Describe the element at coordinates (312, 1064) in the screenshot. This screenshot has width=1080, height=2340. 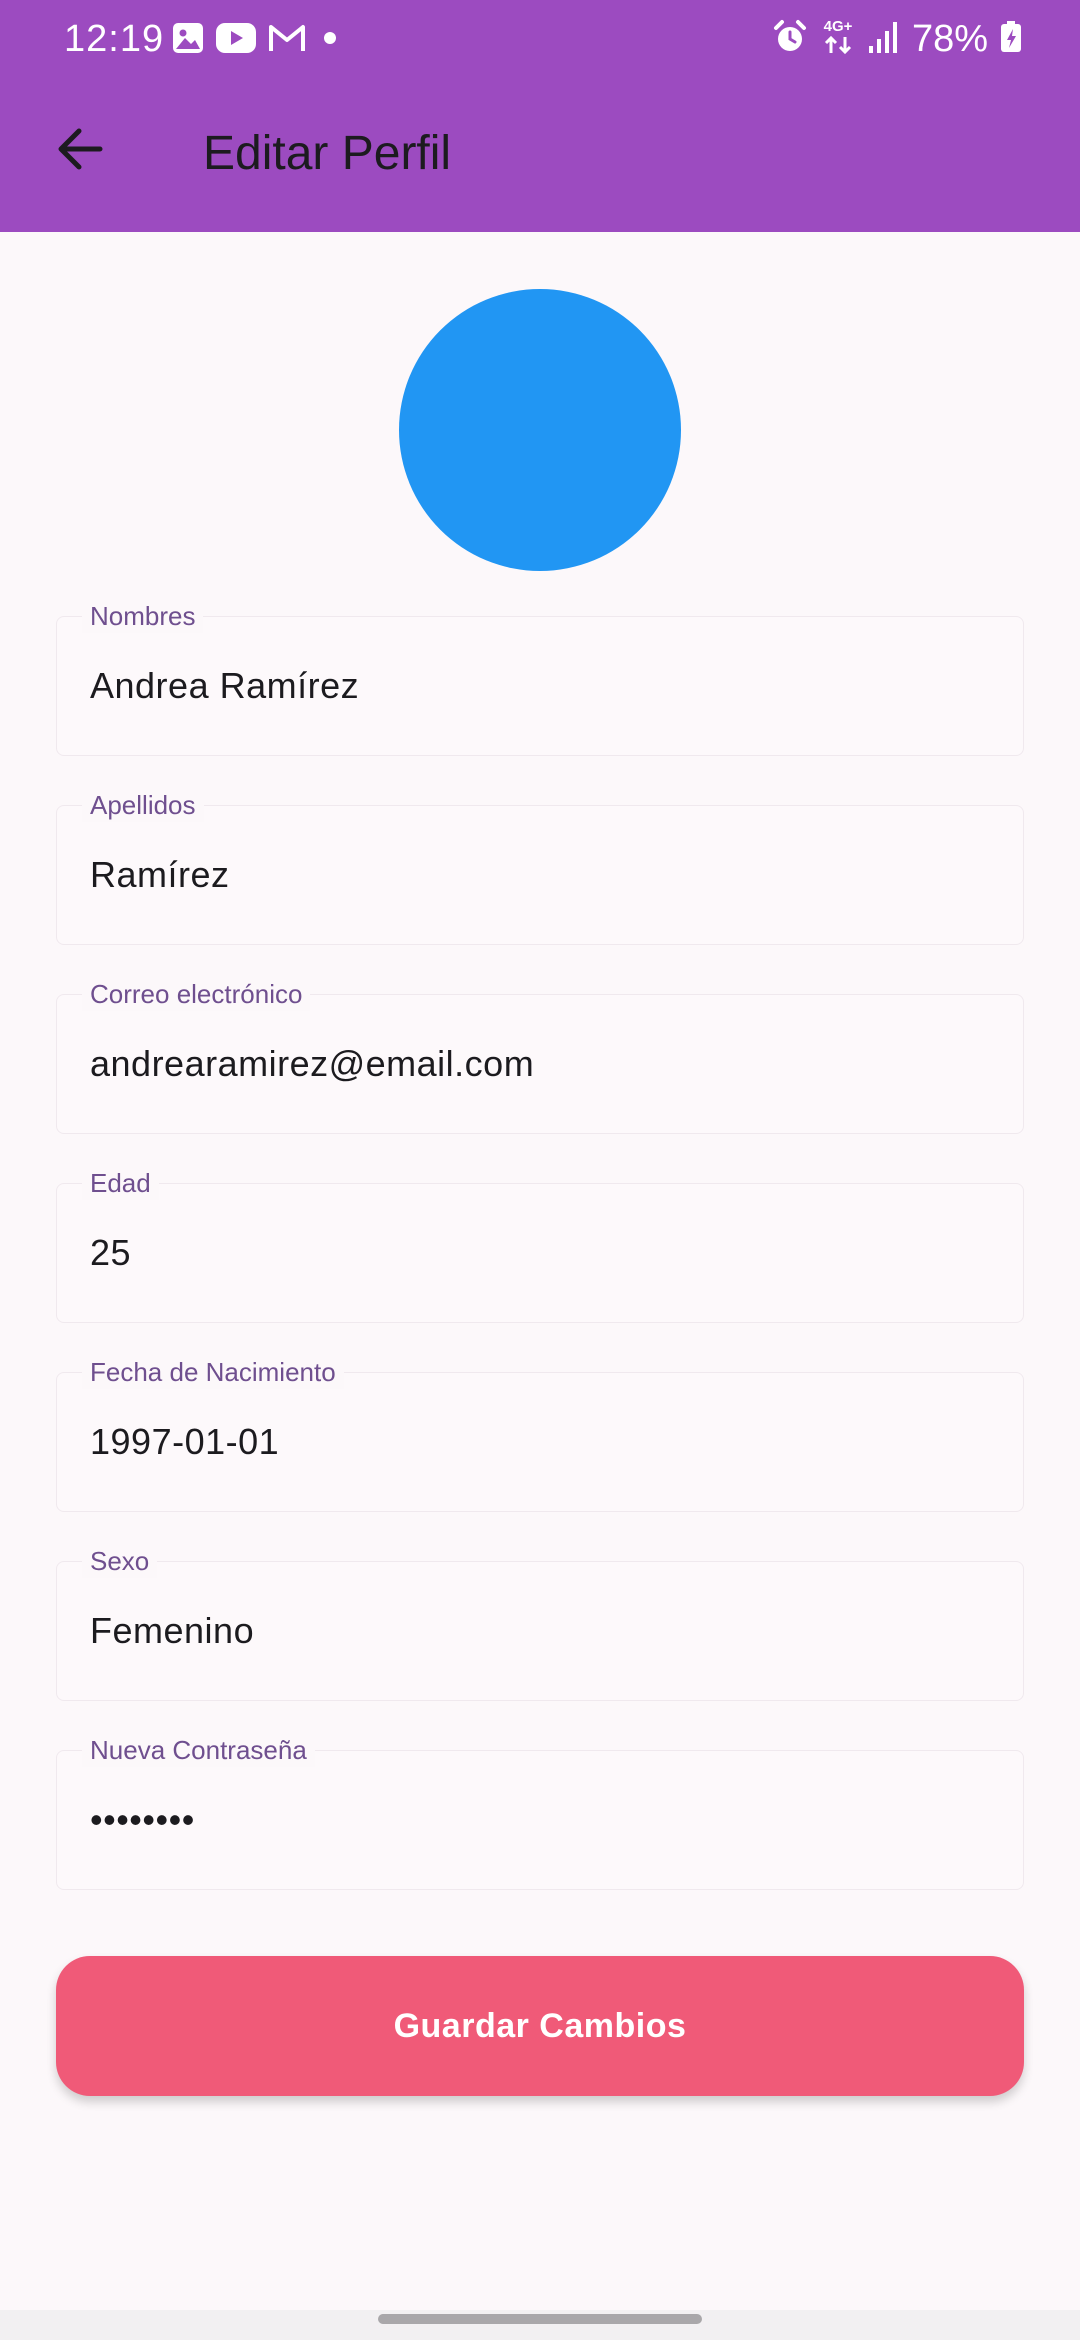
I see `email-input: andrearamirez@email.com` at that location.